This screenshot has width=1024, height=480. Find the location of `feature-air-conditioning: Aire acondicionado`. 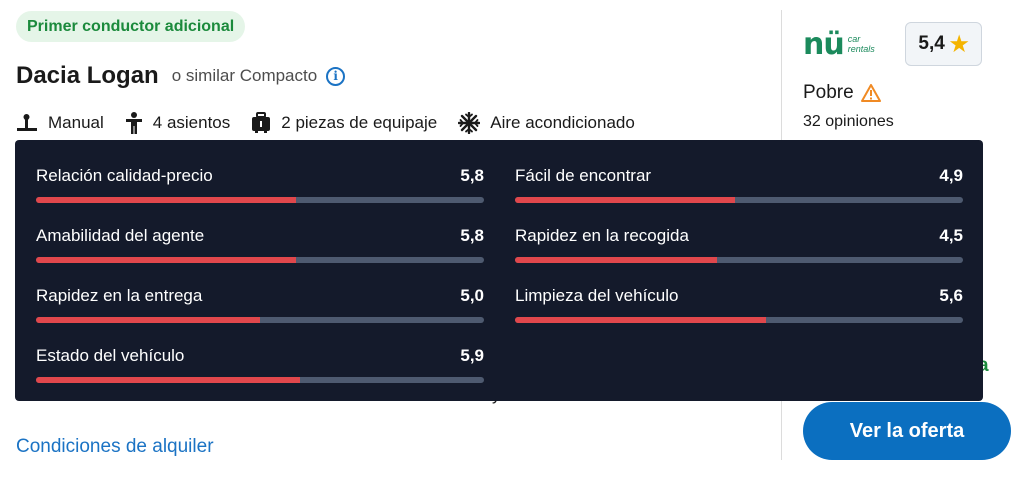

feature-air-conditioning: Aire acondicionado is located at coordinates (546, 123).